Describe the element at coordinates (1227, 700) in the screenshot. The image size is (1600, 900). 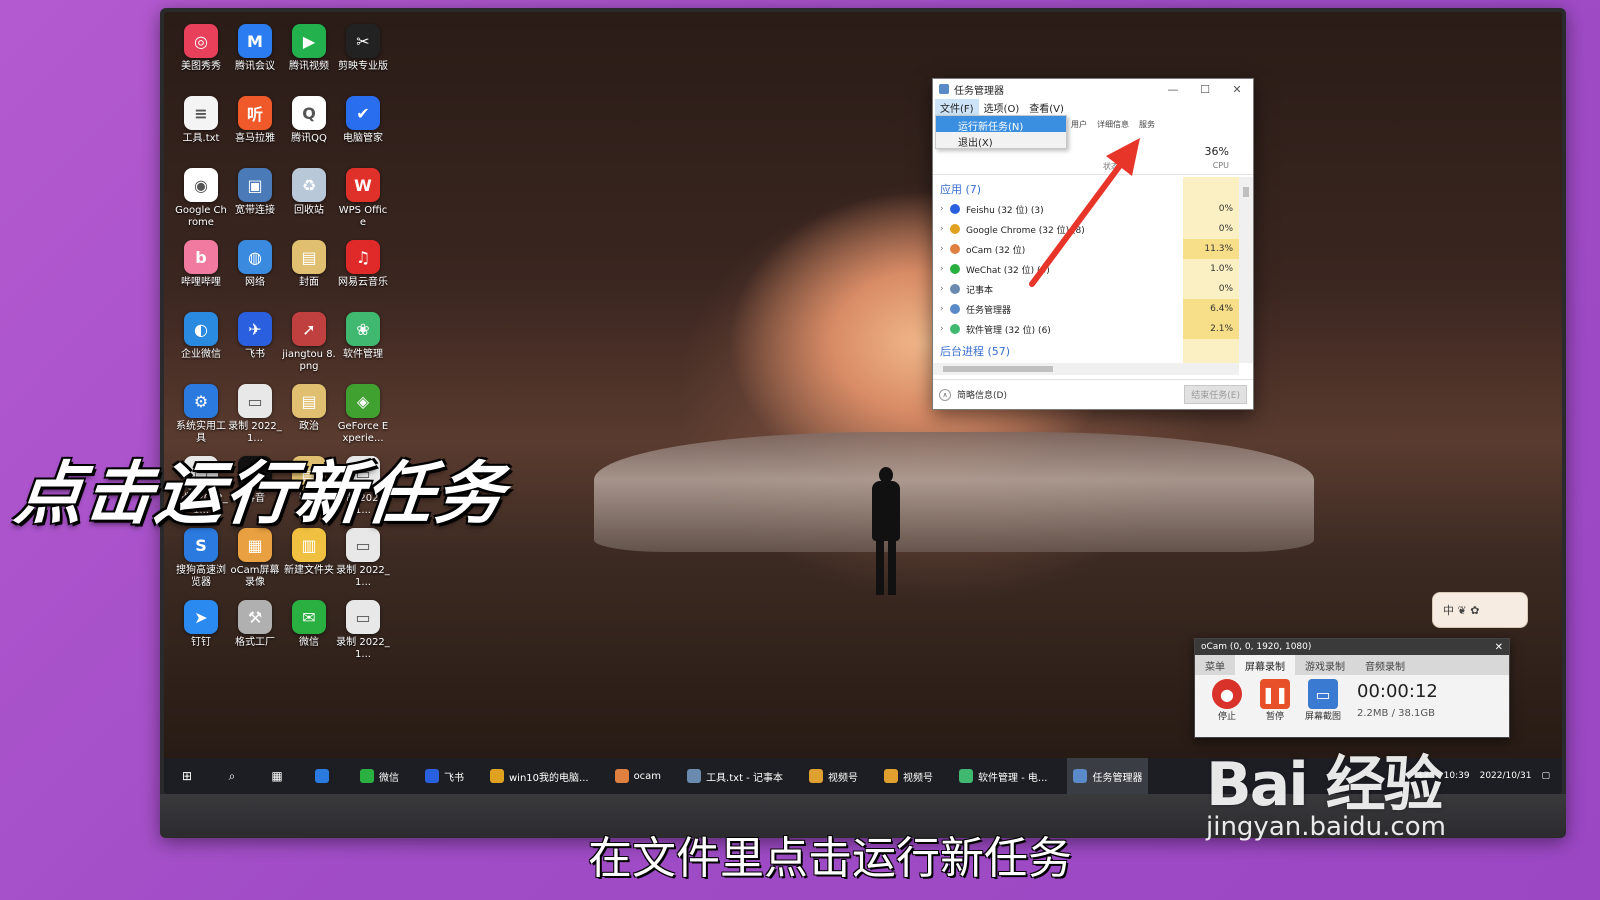
I see `ocam-stop-button: ● 停止` at that location.